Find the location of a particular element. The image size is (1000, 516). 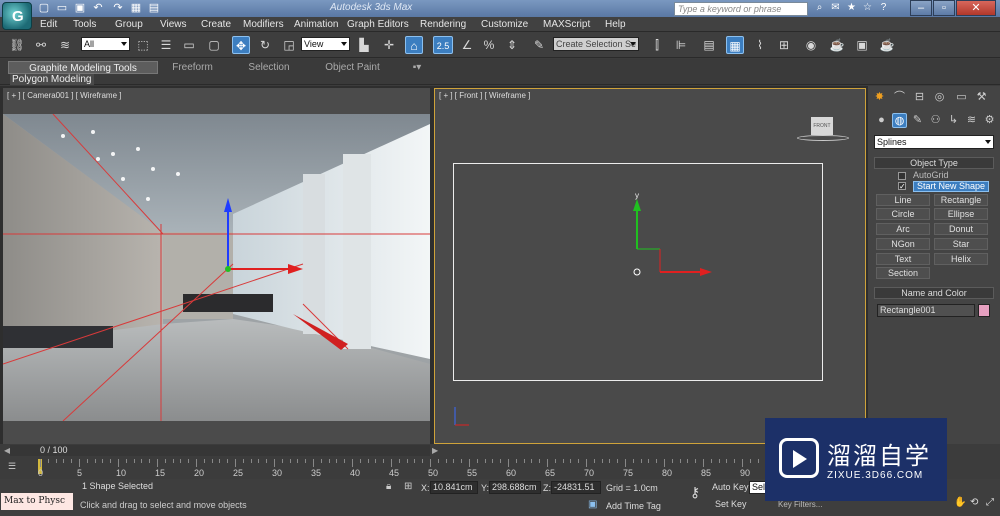

render-production-icon: ☕ is located at coordinates (887, 45).